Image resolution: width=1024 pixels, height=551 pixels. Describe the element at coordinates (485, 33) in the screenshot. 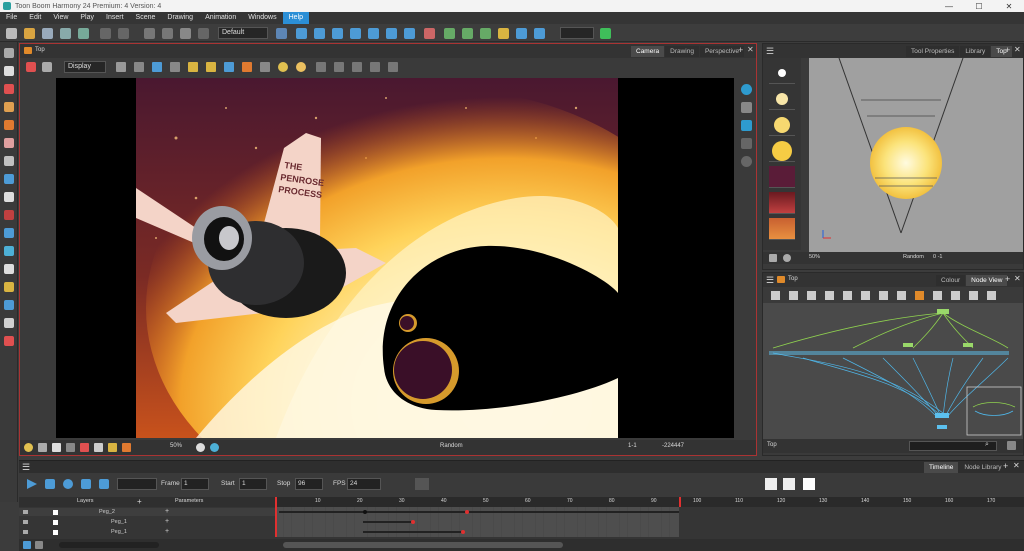

I see `node-icon` at that location.